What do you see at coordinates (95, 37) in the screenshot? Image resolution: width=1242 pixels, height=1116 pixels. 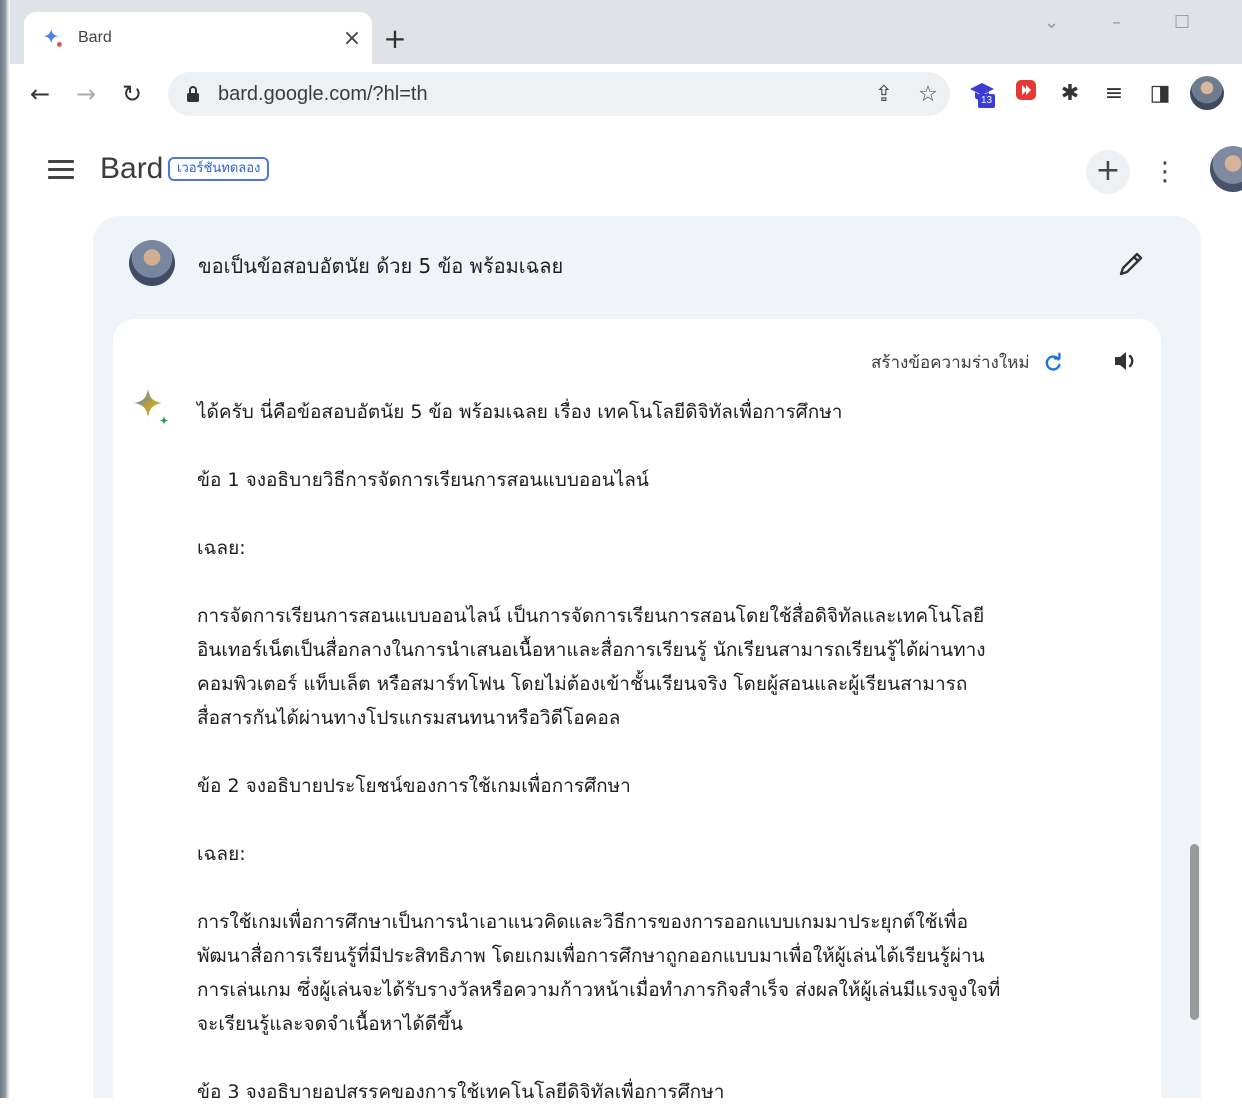 I see `tab-title: Bard` at bounding box center [95, 37].